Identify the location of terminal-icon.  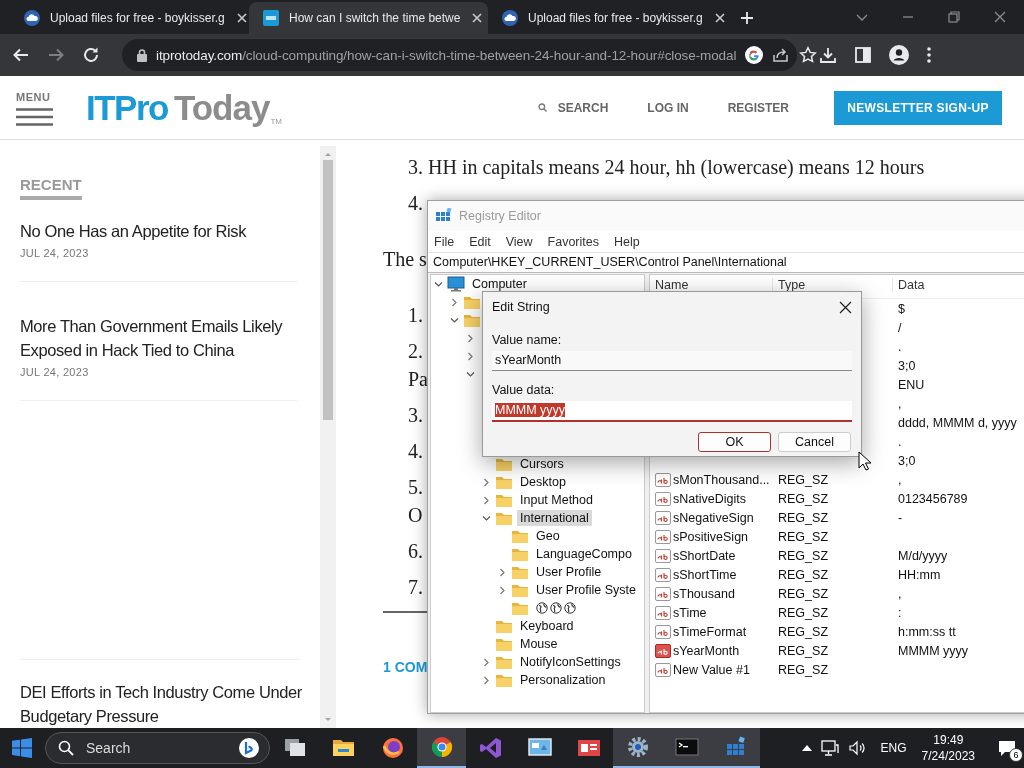
(686, 747).